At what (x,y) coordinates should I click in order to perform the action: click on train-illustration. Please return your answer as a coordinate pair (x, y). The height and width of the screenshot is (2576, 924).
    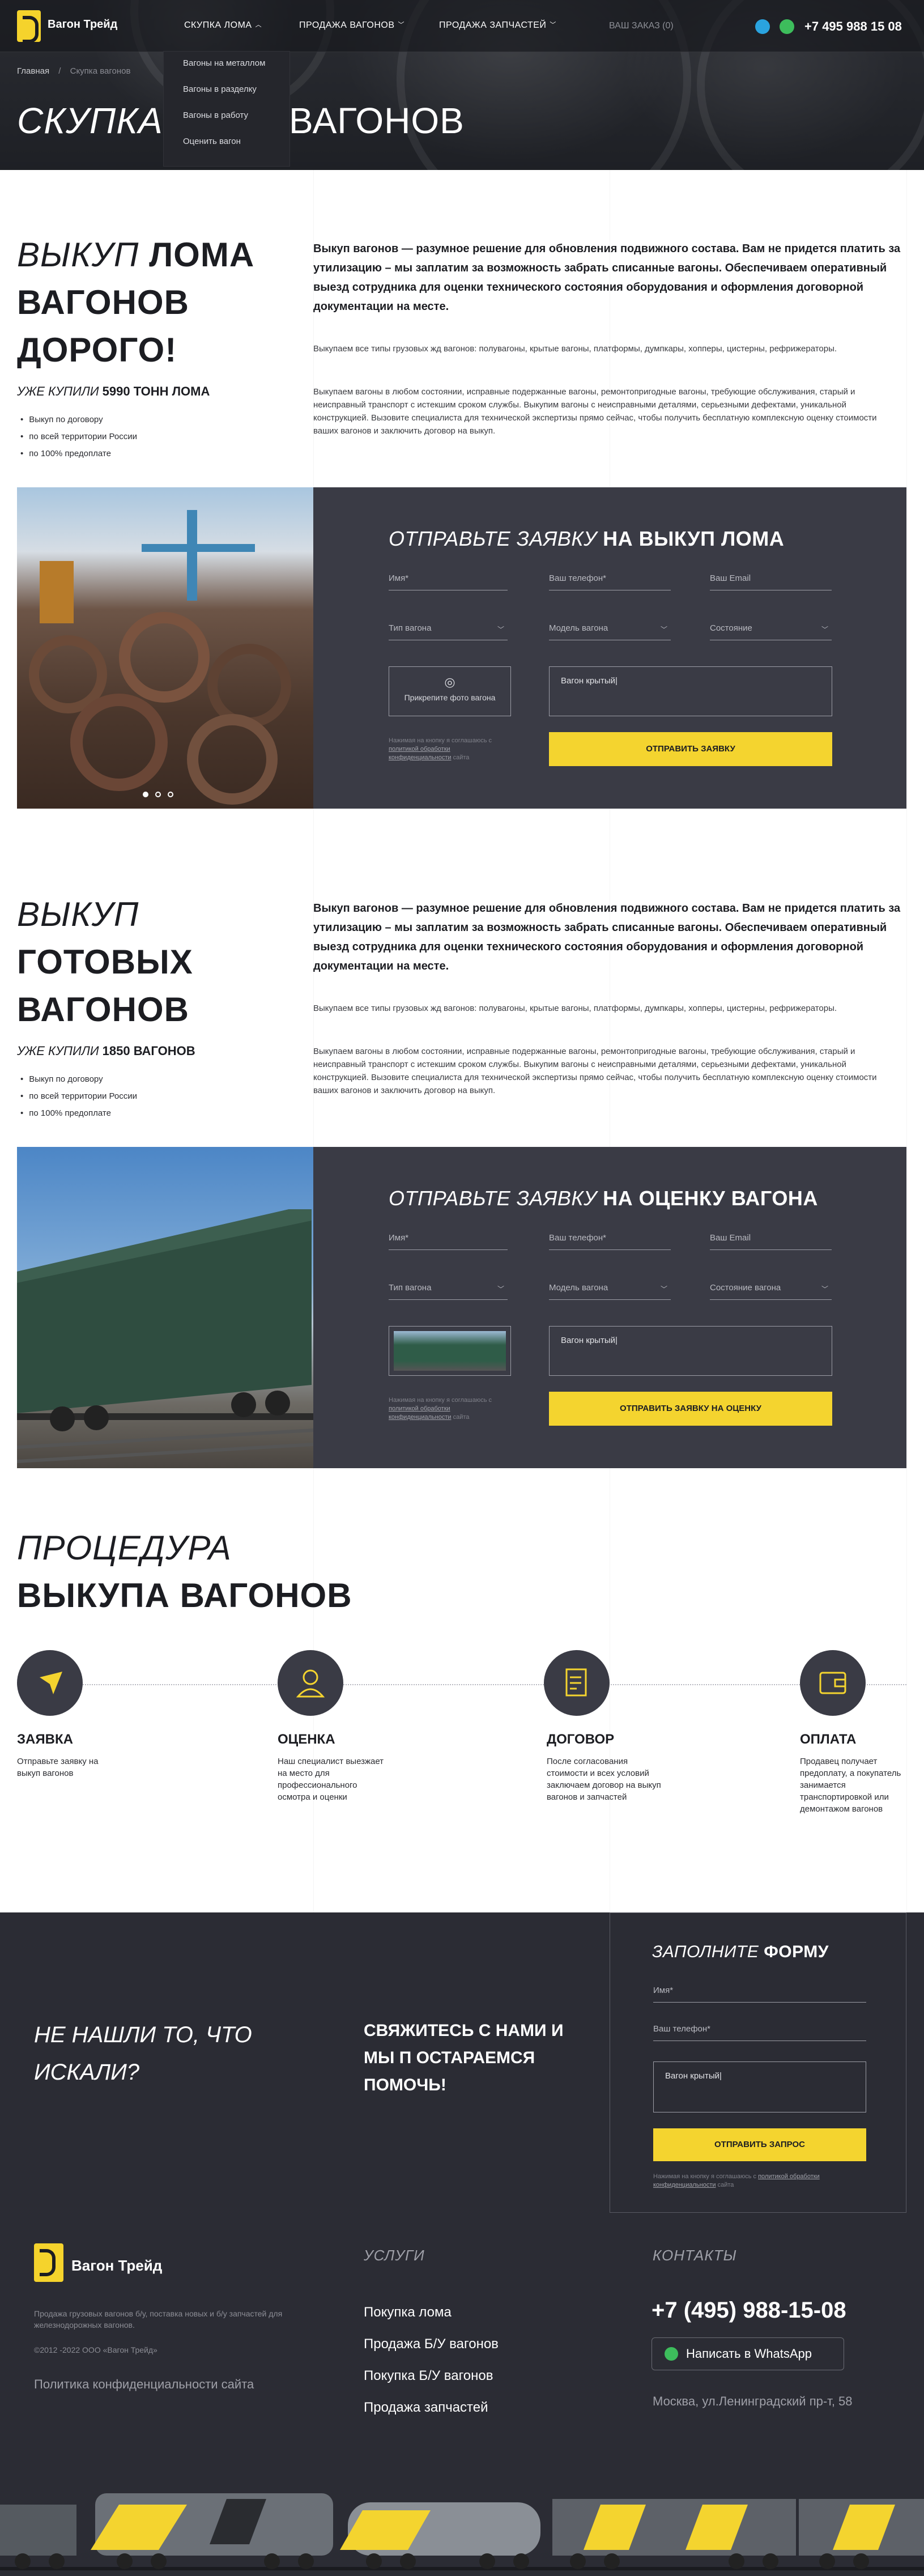
    Looking at the image, I should click on (462, 2523).